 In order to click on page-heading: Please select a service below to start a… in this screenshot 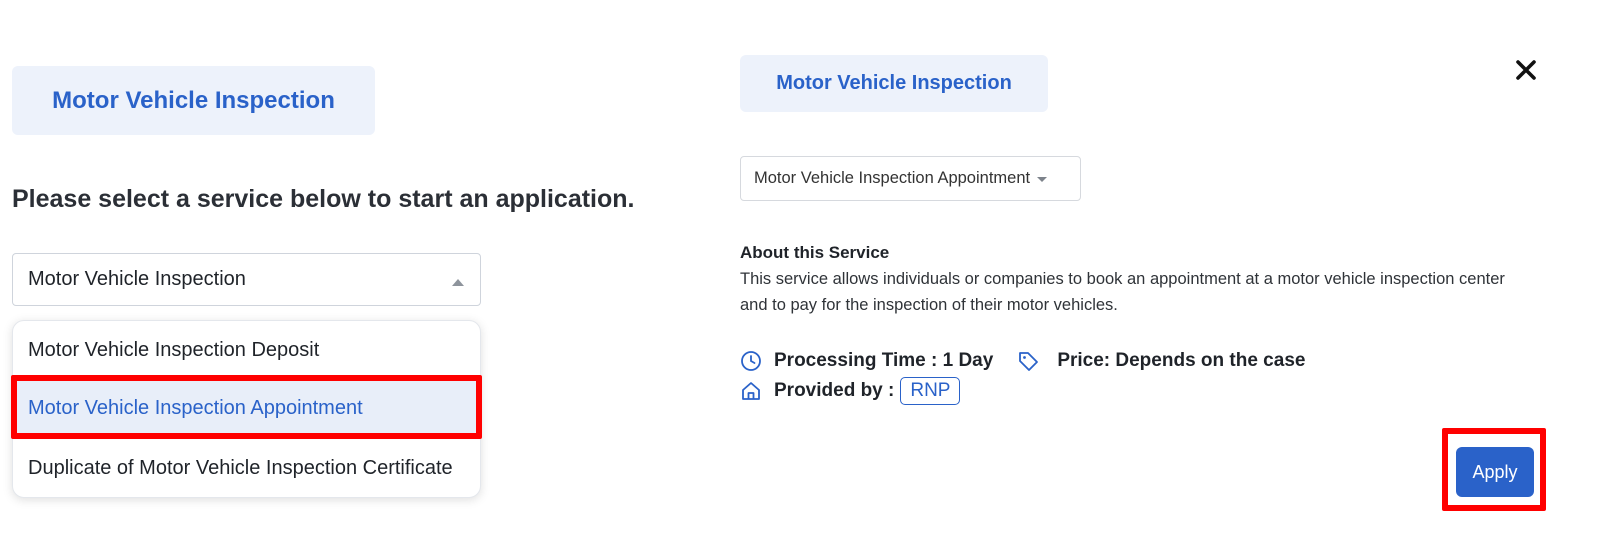, I will do `click(323, 199)`.